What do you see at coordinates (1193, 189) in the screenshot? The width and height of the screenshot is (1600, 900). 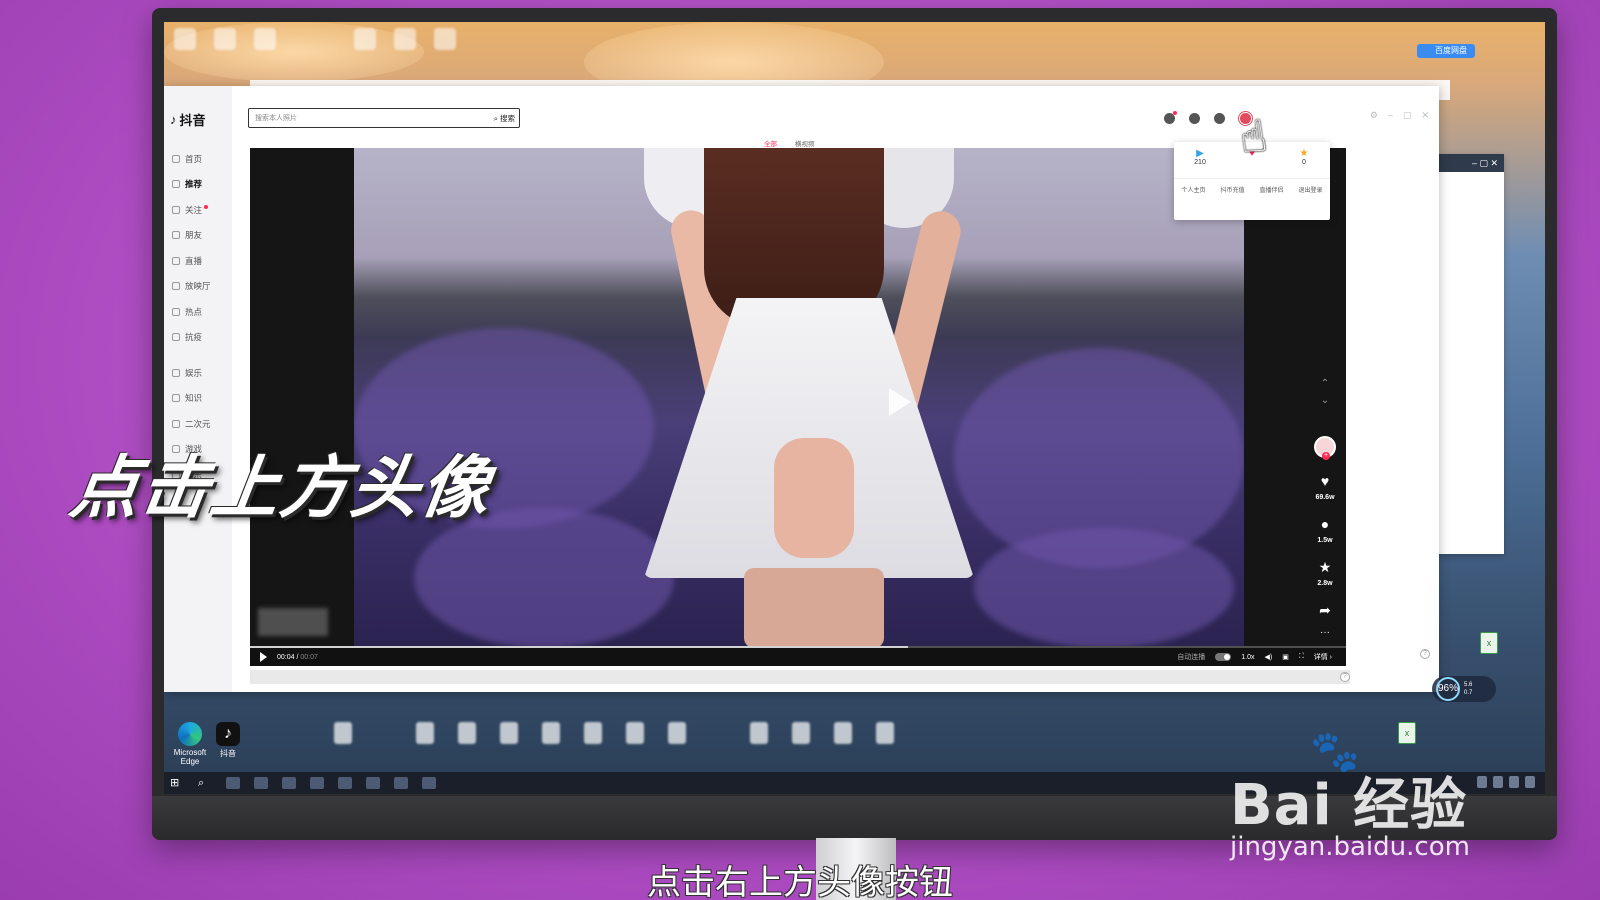 I see `profile-link: 个人主页` at bounding box center [1193, 189].